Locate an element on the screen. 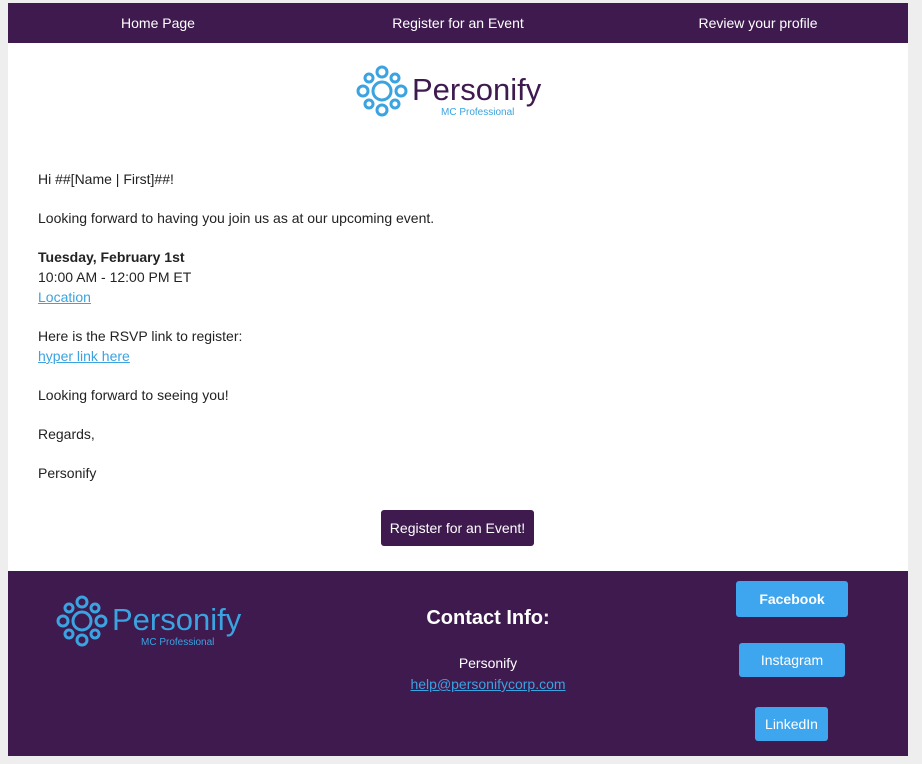 The image size is (922, 764). nav-review-profile: Review your profile is located at coordinates (758, 23).